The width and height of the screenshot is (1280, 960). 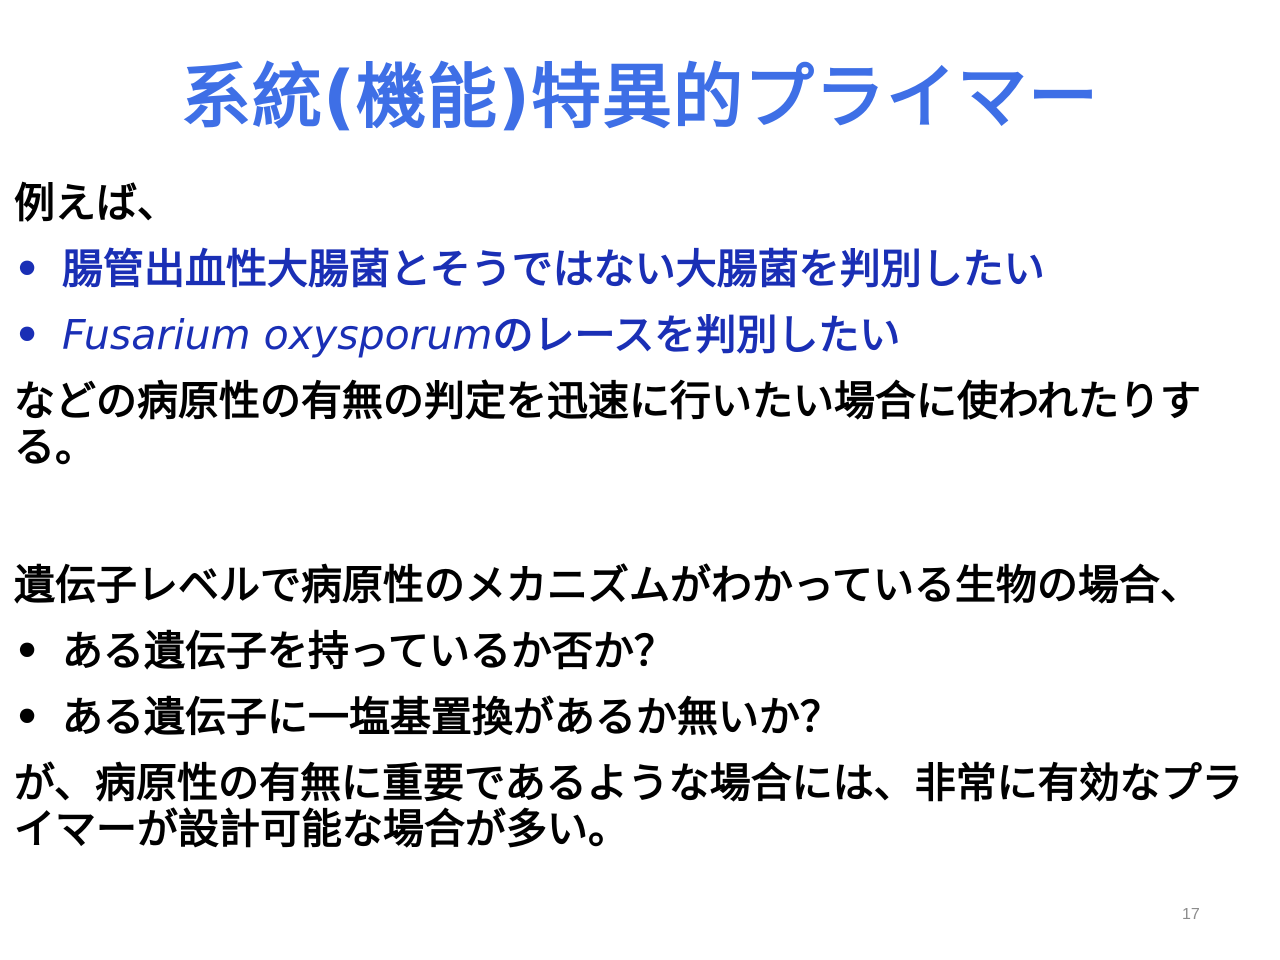 What do you see at coordinates (1191, 914) in the screenshot?
I see `page-number: 17` at bounding box center [1191, 914].